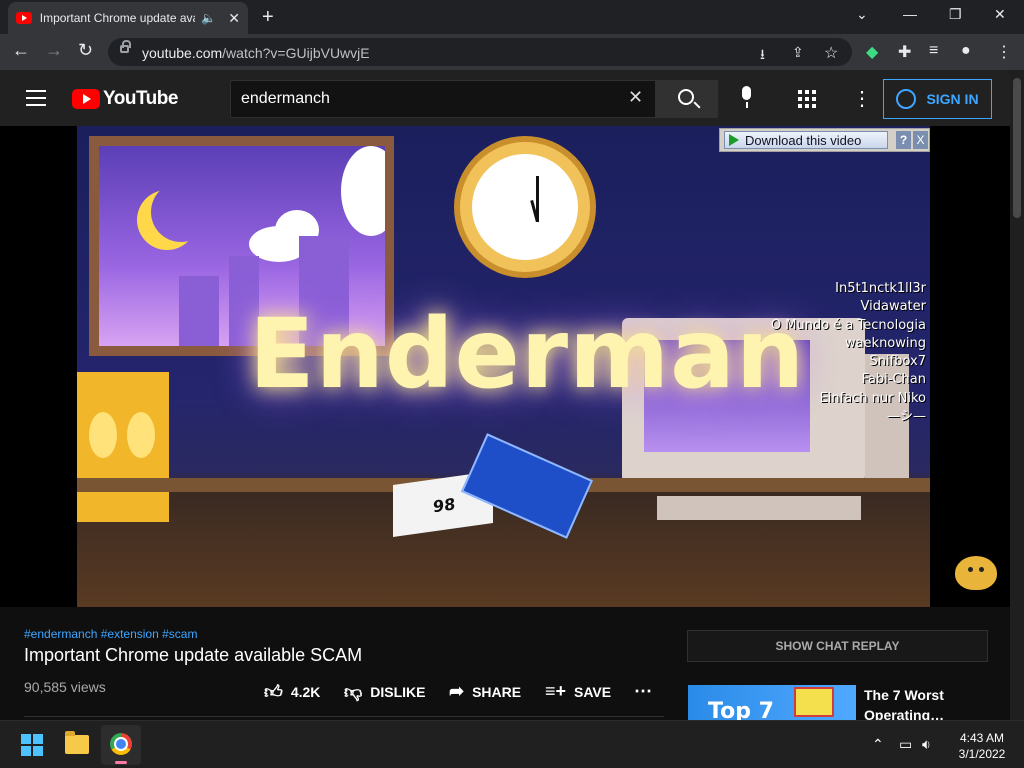  What do you see at coordinates (1017, 148) in the screenshot?
I see `scrollbar-thumb` at bounding box center [1017, 148].